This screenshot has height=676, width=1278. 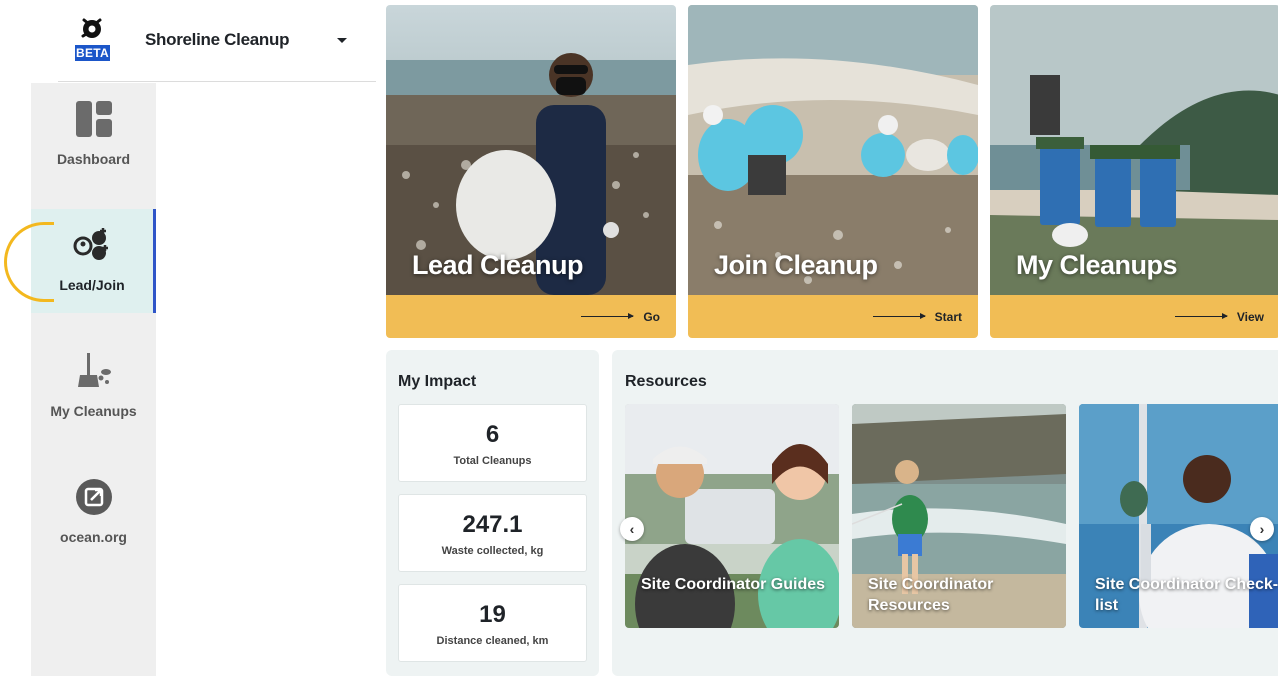 I want to click on sidebar-item-label: My Cleanups, so click(x=93, y=411).